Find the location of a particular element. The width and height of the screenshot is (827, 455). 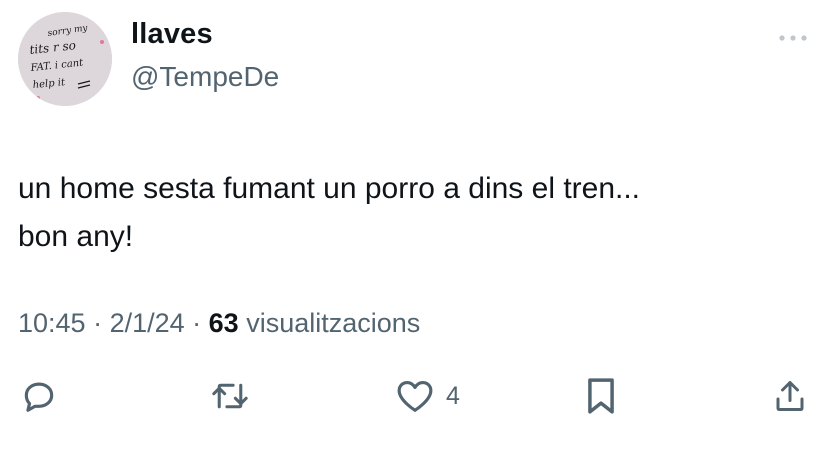

share-button is located at coordinates (790, 396).